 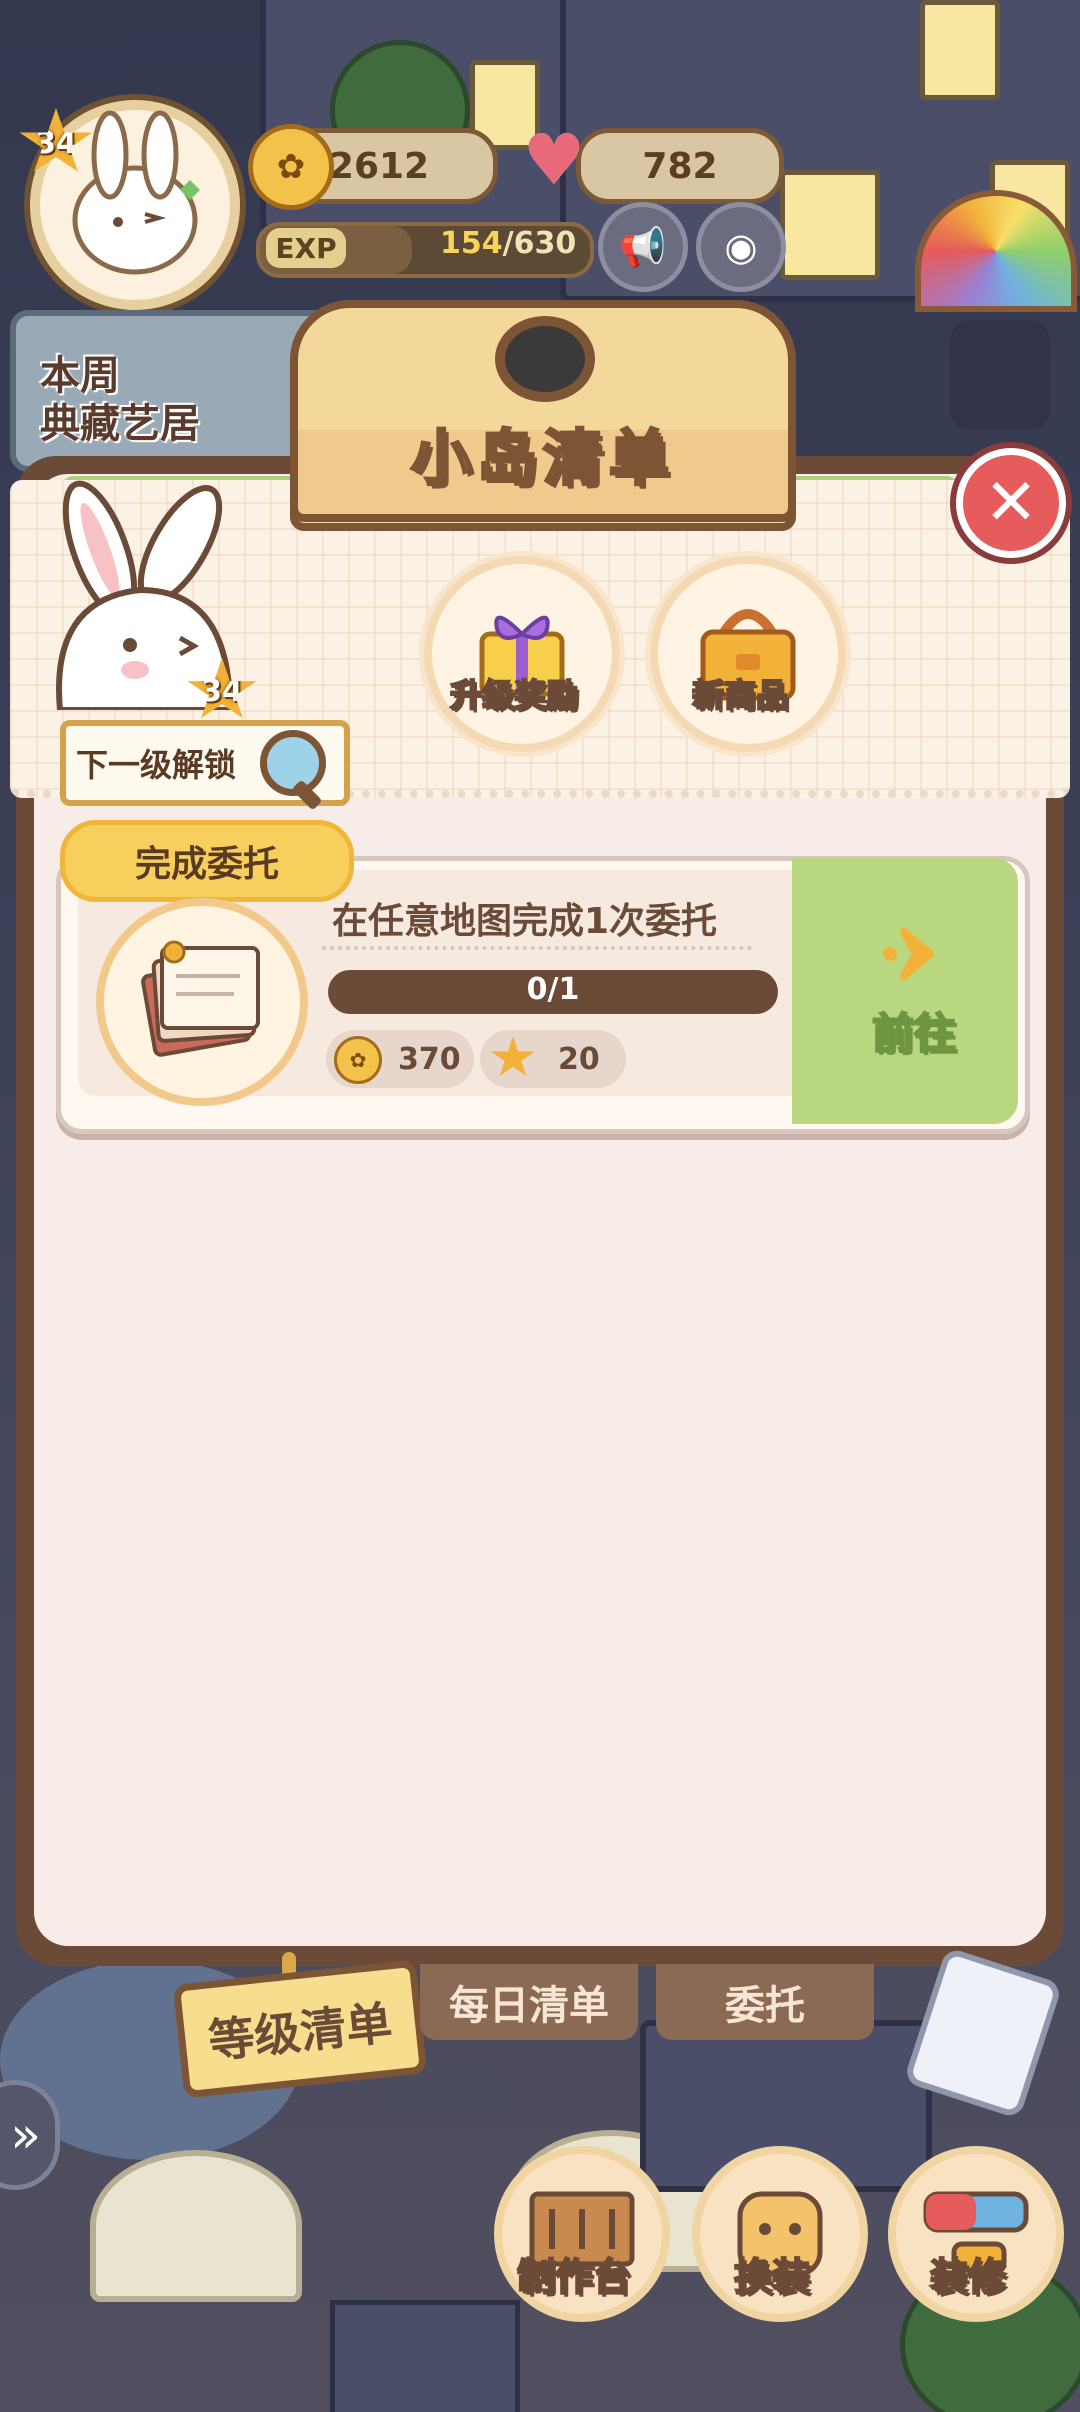 I want to click on upgrade-reward-label: 升级奖励, so click(x=514, y=695).